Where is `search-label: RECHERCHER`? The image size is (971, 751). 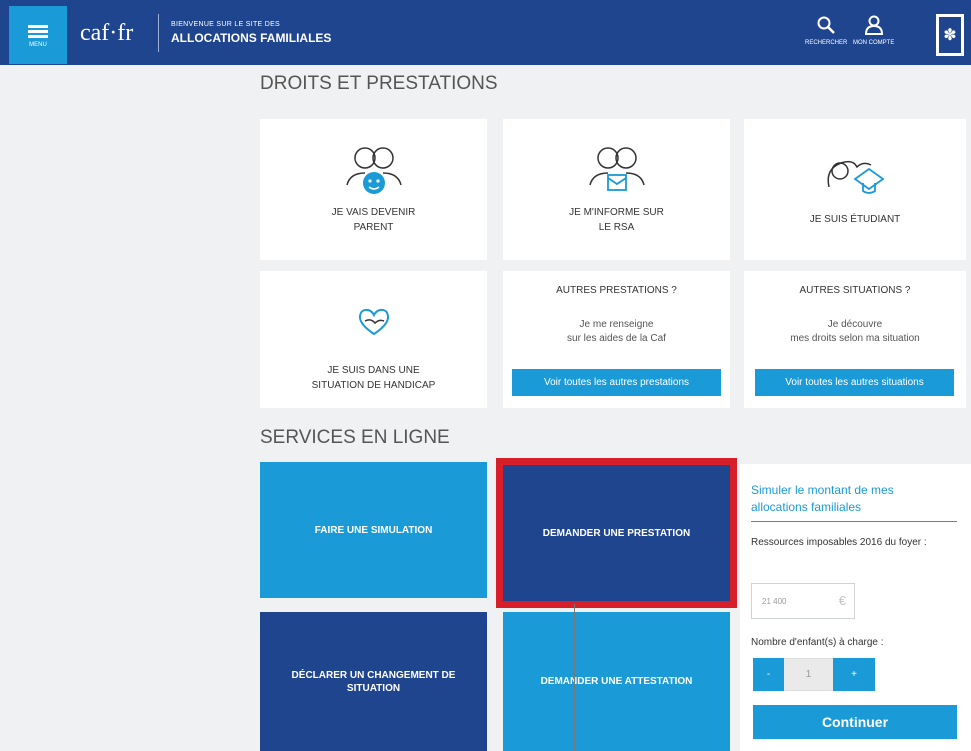
search-label: RECHERCHER is located at coordinates (826, 43).